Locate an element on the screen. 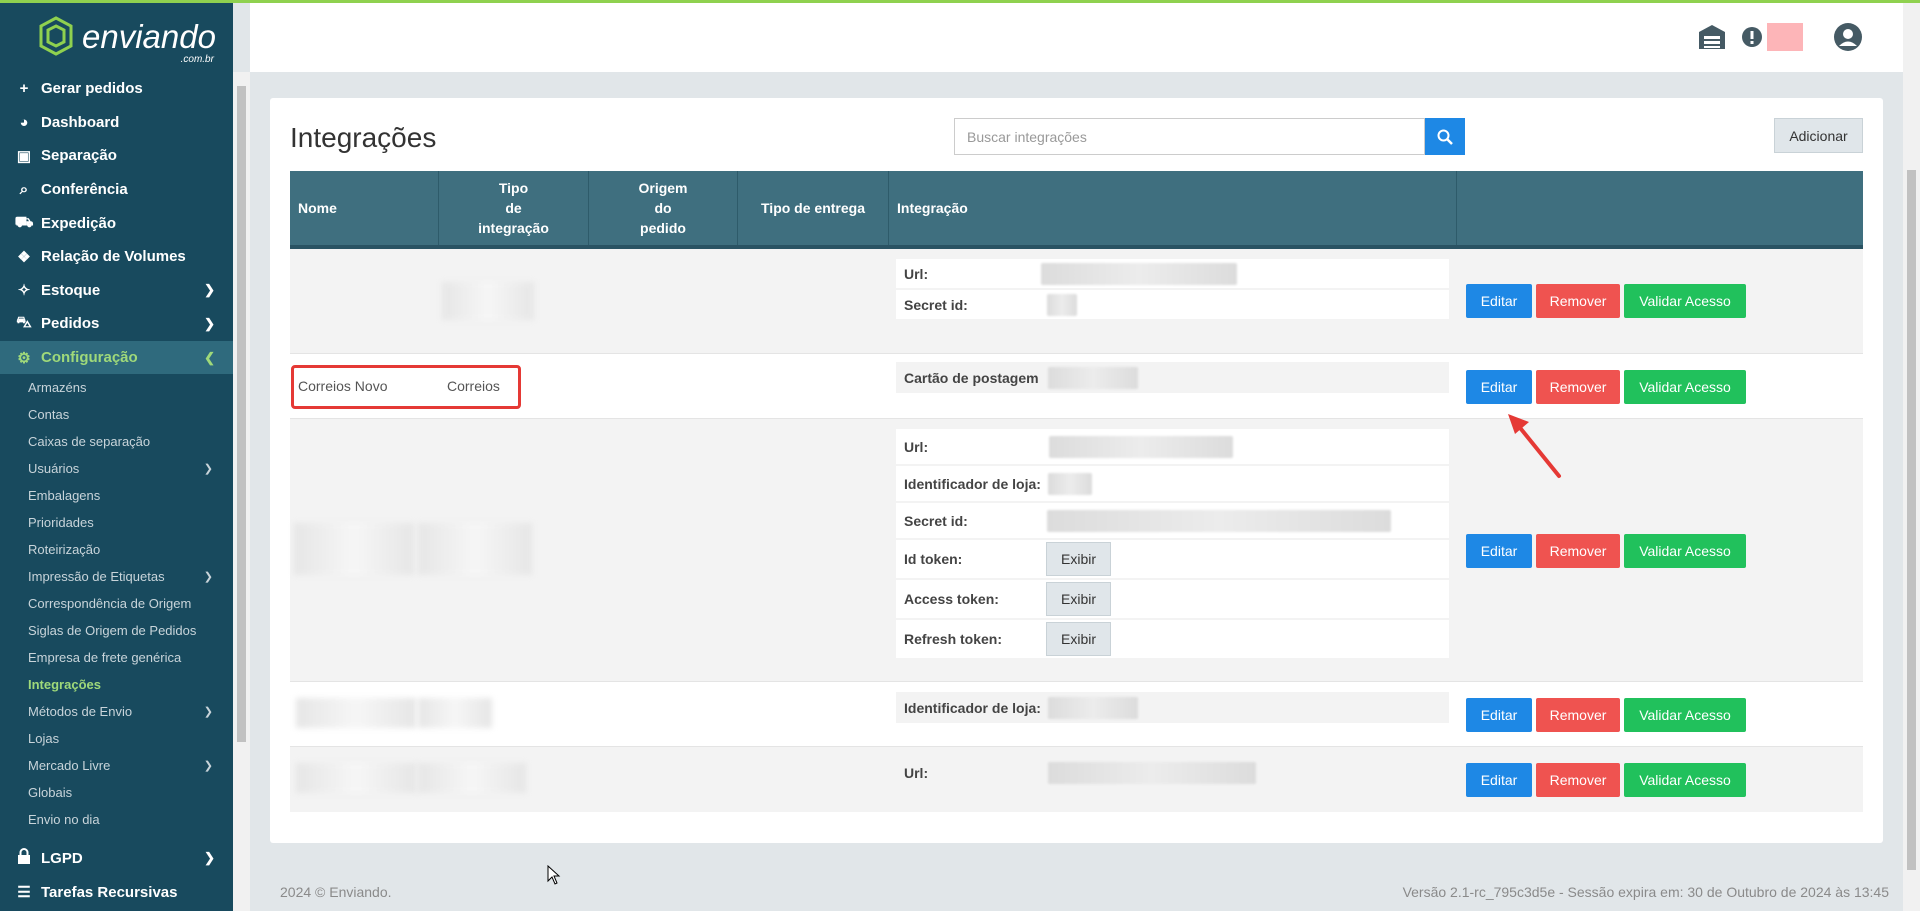 This screenshot has width=1920, height=911. kv-refresh-token: Refresh token: Exibir is located at coordinates (1172, 640).